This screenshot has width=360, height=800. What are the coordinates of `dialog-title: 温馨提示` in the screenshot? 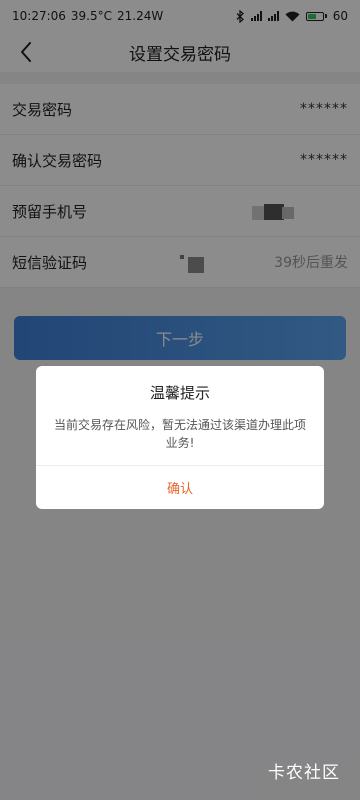 It's located at (179, 393).